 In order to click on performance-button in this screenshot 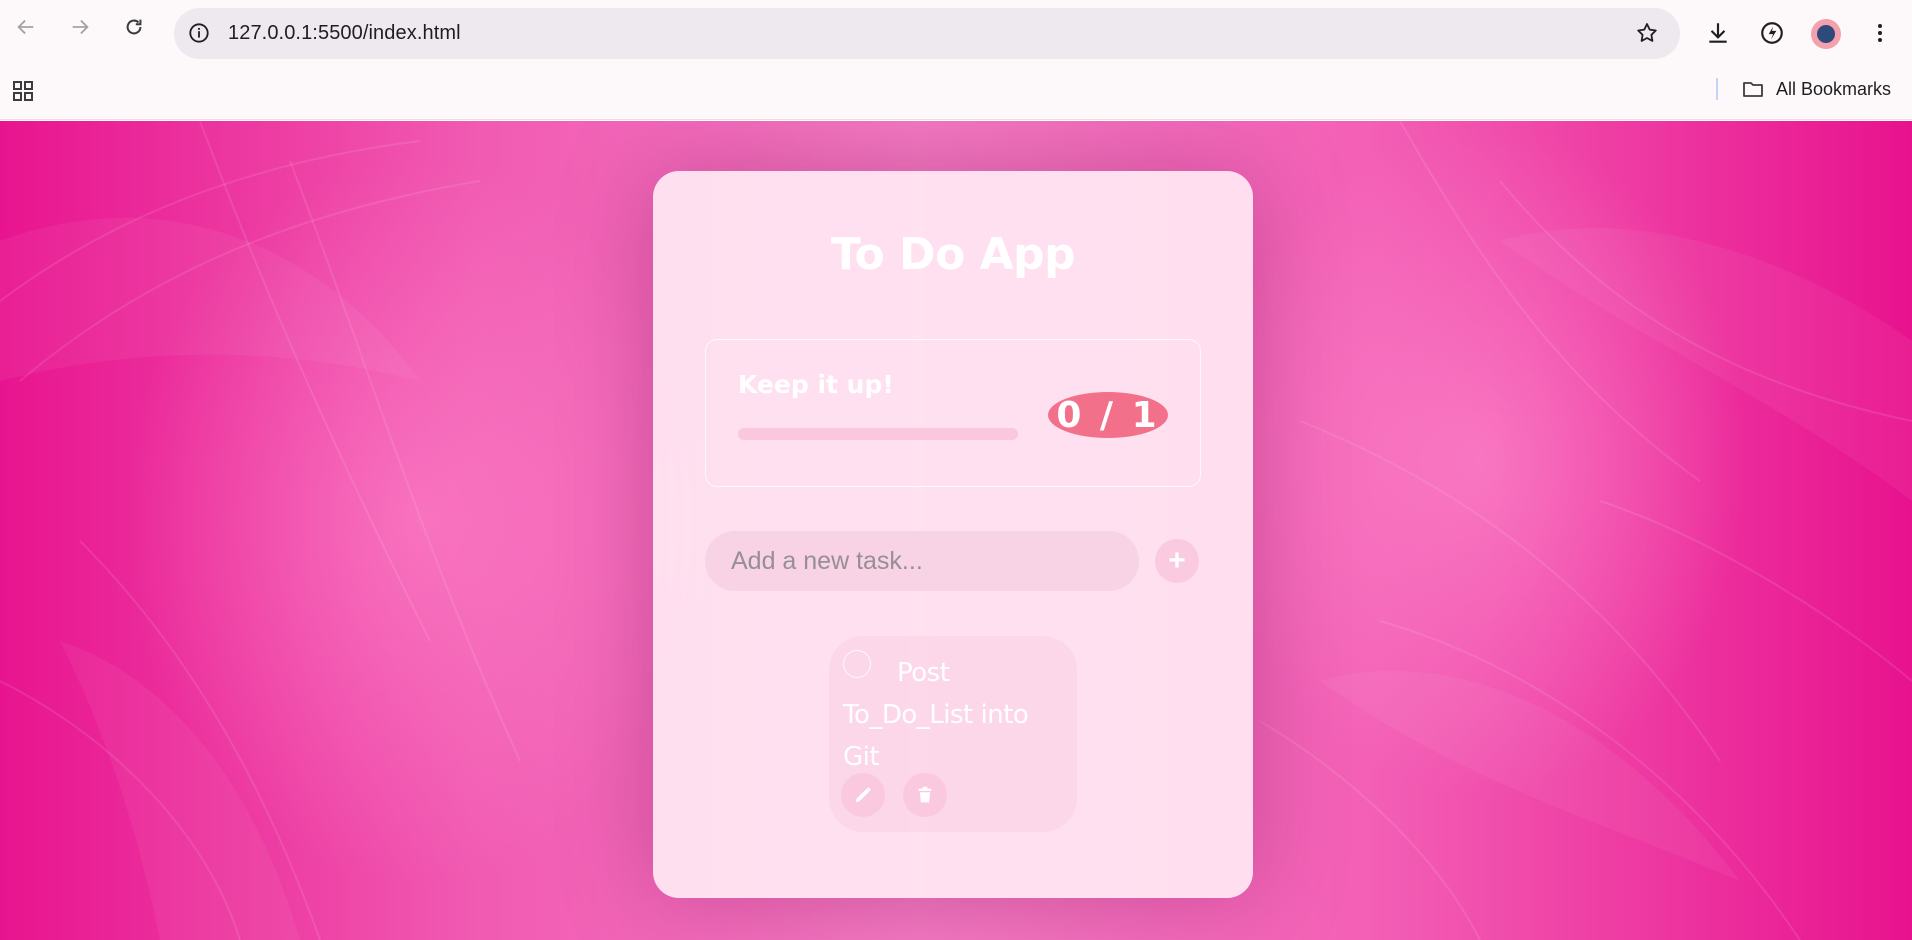, I will do `click(1772, 33)`.